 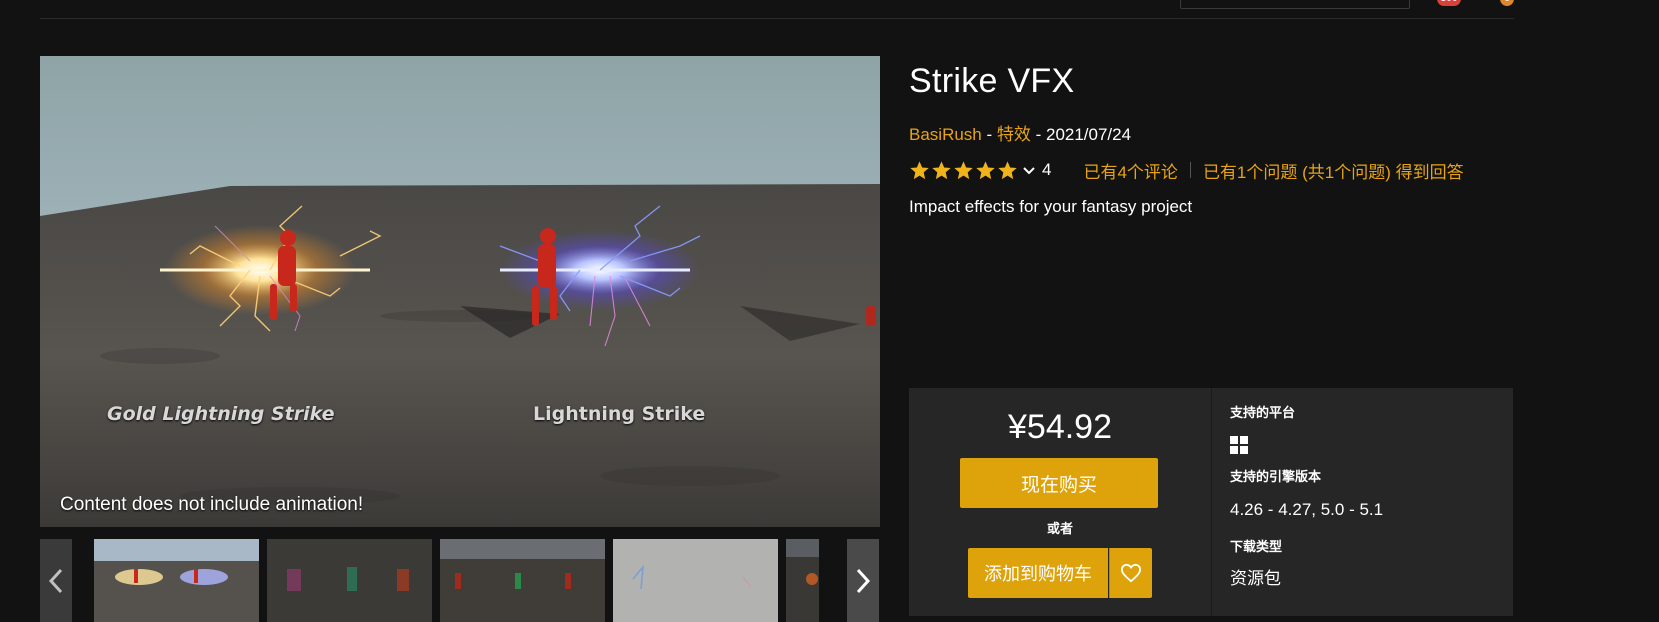 What do you see at coordinates (1047, 169) in the screenshot?
I see `rating-count: 4` at bounding box center [1047, 169].